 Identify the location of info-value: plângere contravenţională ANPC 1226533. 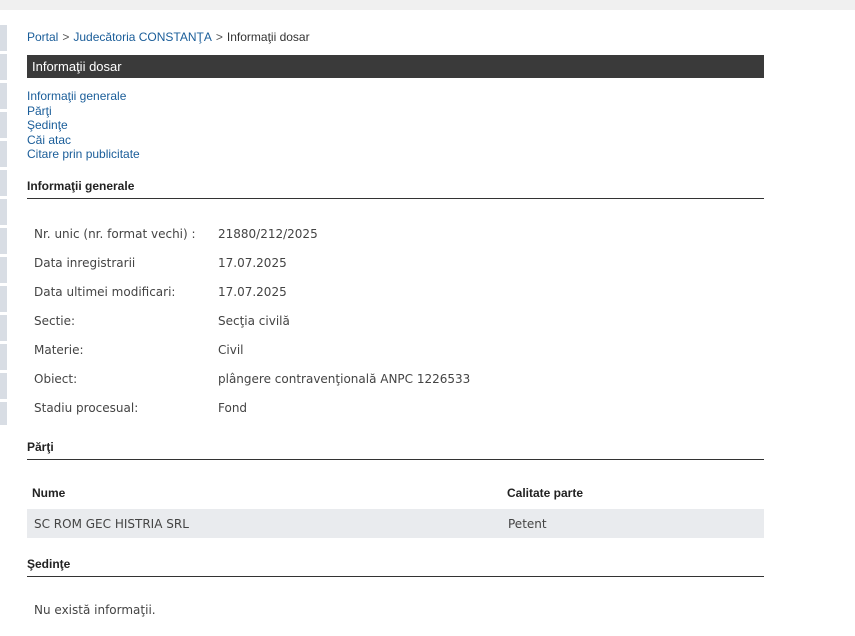
(344, 379).